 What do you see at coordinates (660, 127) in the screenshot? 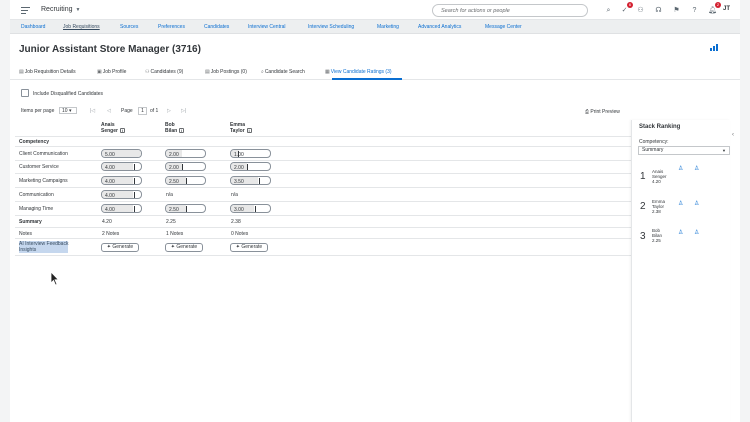
I see `stack-ranking-title: Stack Ranking` at bounding box center [660, 127].